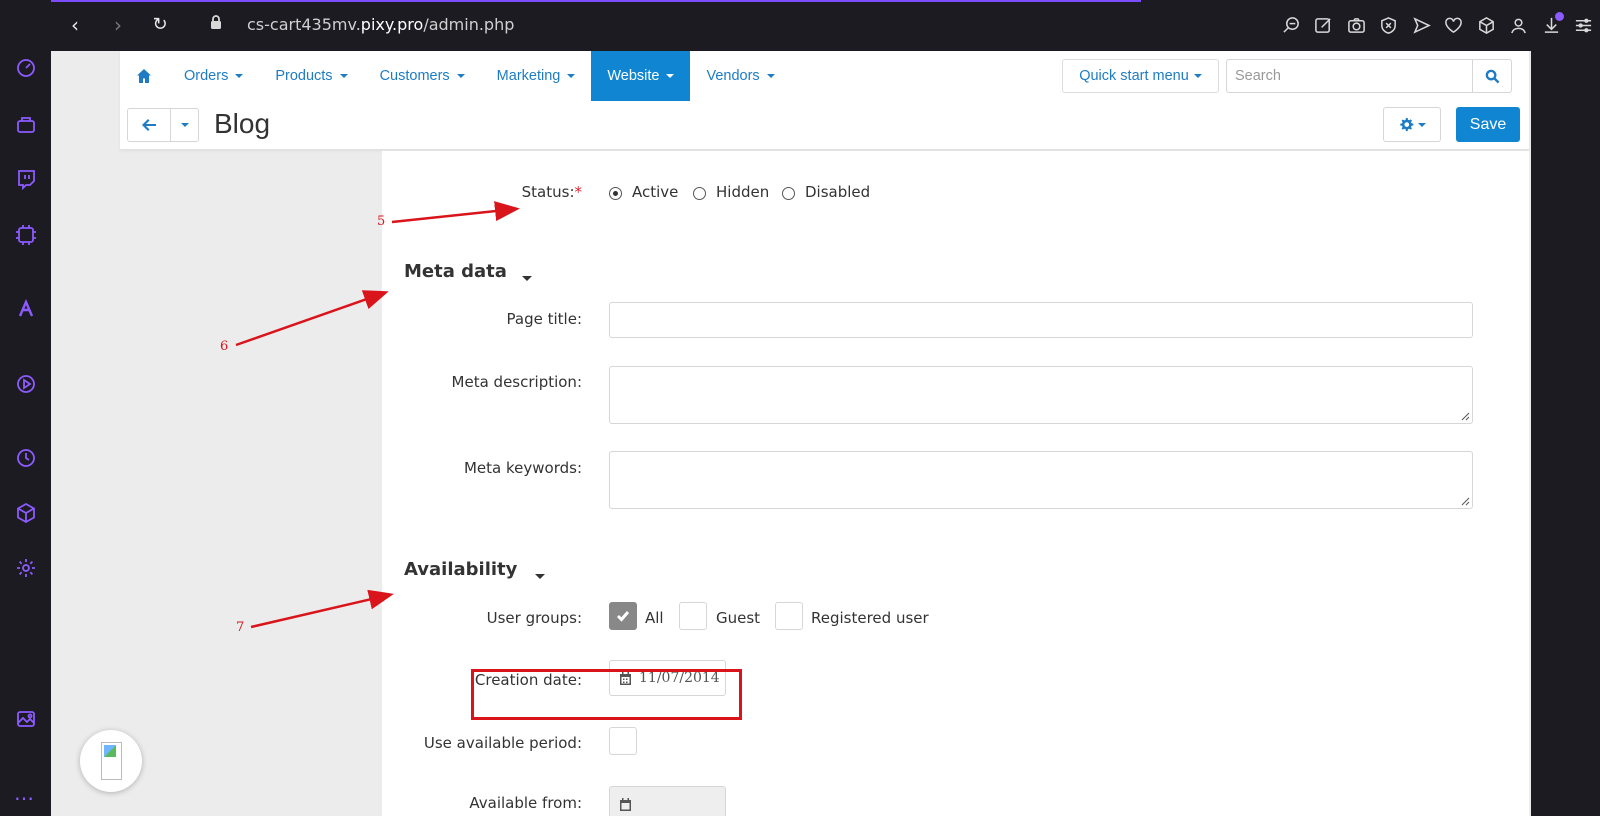 The width and height of the screenshot is (1600, 816). What do you see at coordinates (789, 616) in the screenshot?
I see `user-group-checkbox-registered` at bounding box center [789, 616].